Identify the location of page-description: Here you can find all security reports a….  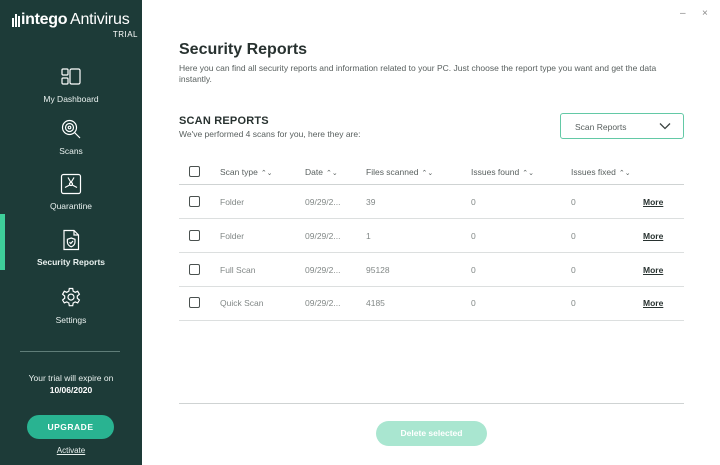
(418, 73).